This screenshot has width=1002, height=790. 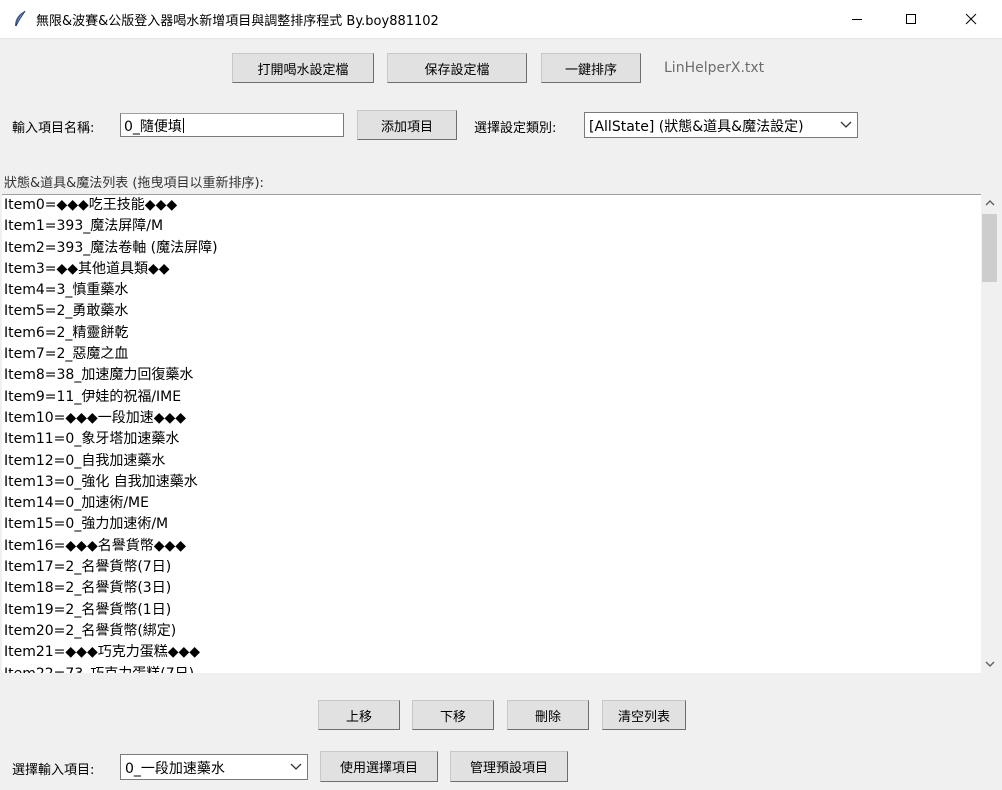 I want to click on list-item: Item2=393_魔法卷軸 (魔法屏障), so click(x=491, y=248).